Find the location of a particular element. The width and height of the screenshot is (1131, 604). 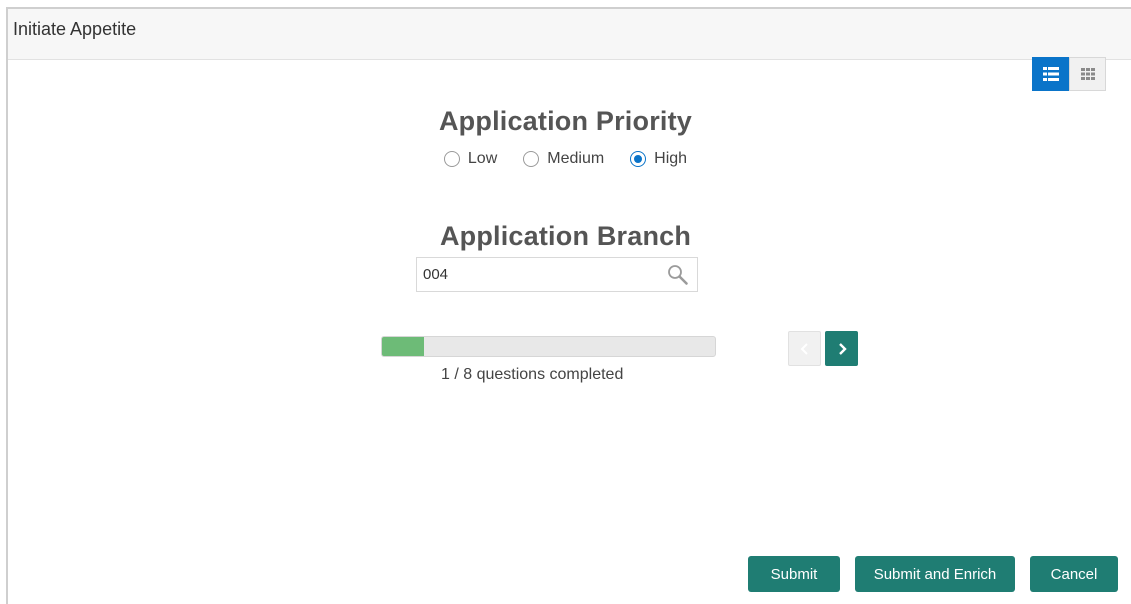

chevron-right-icon is located at coordinates (842, 348).